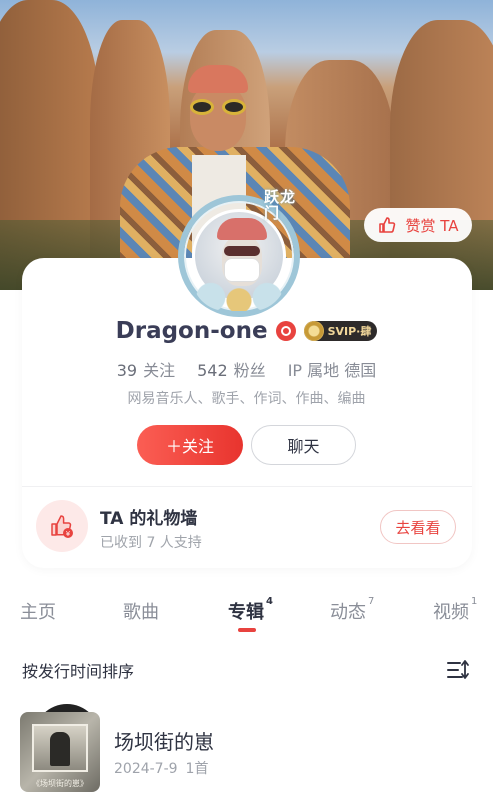 The image size is (493, 800). I want to click on follow-button: ＋关注, so click(190, 445).